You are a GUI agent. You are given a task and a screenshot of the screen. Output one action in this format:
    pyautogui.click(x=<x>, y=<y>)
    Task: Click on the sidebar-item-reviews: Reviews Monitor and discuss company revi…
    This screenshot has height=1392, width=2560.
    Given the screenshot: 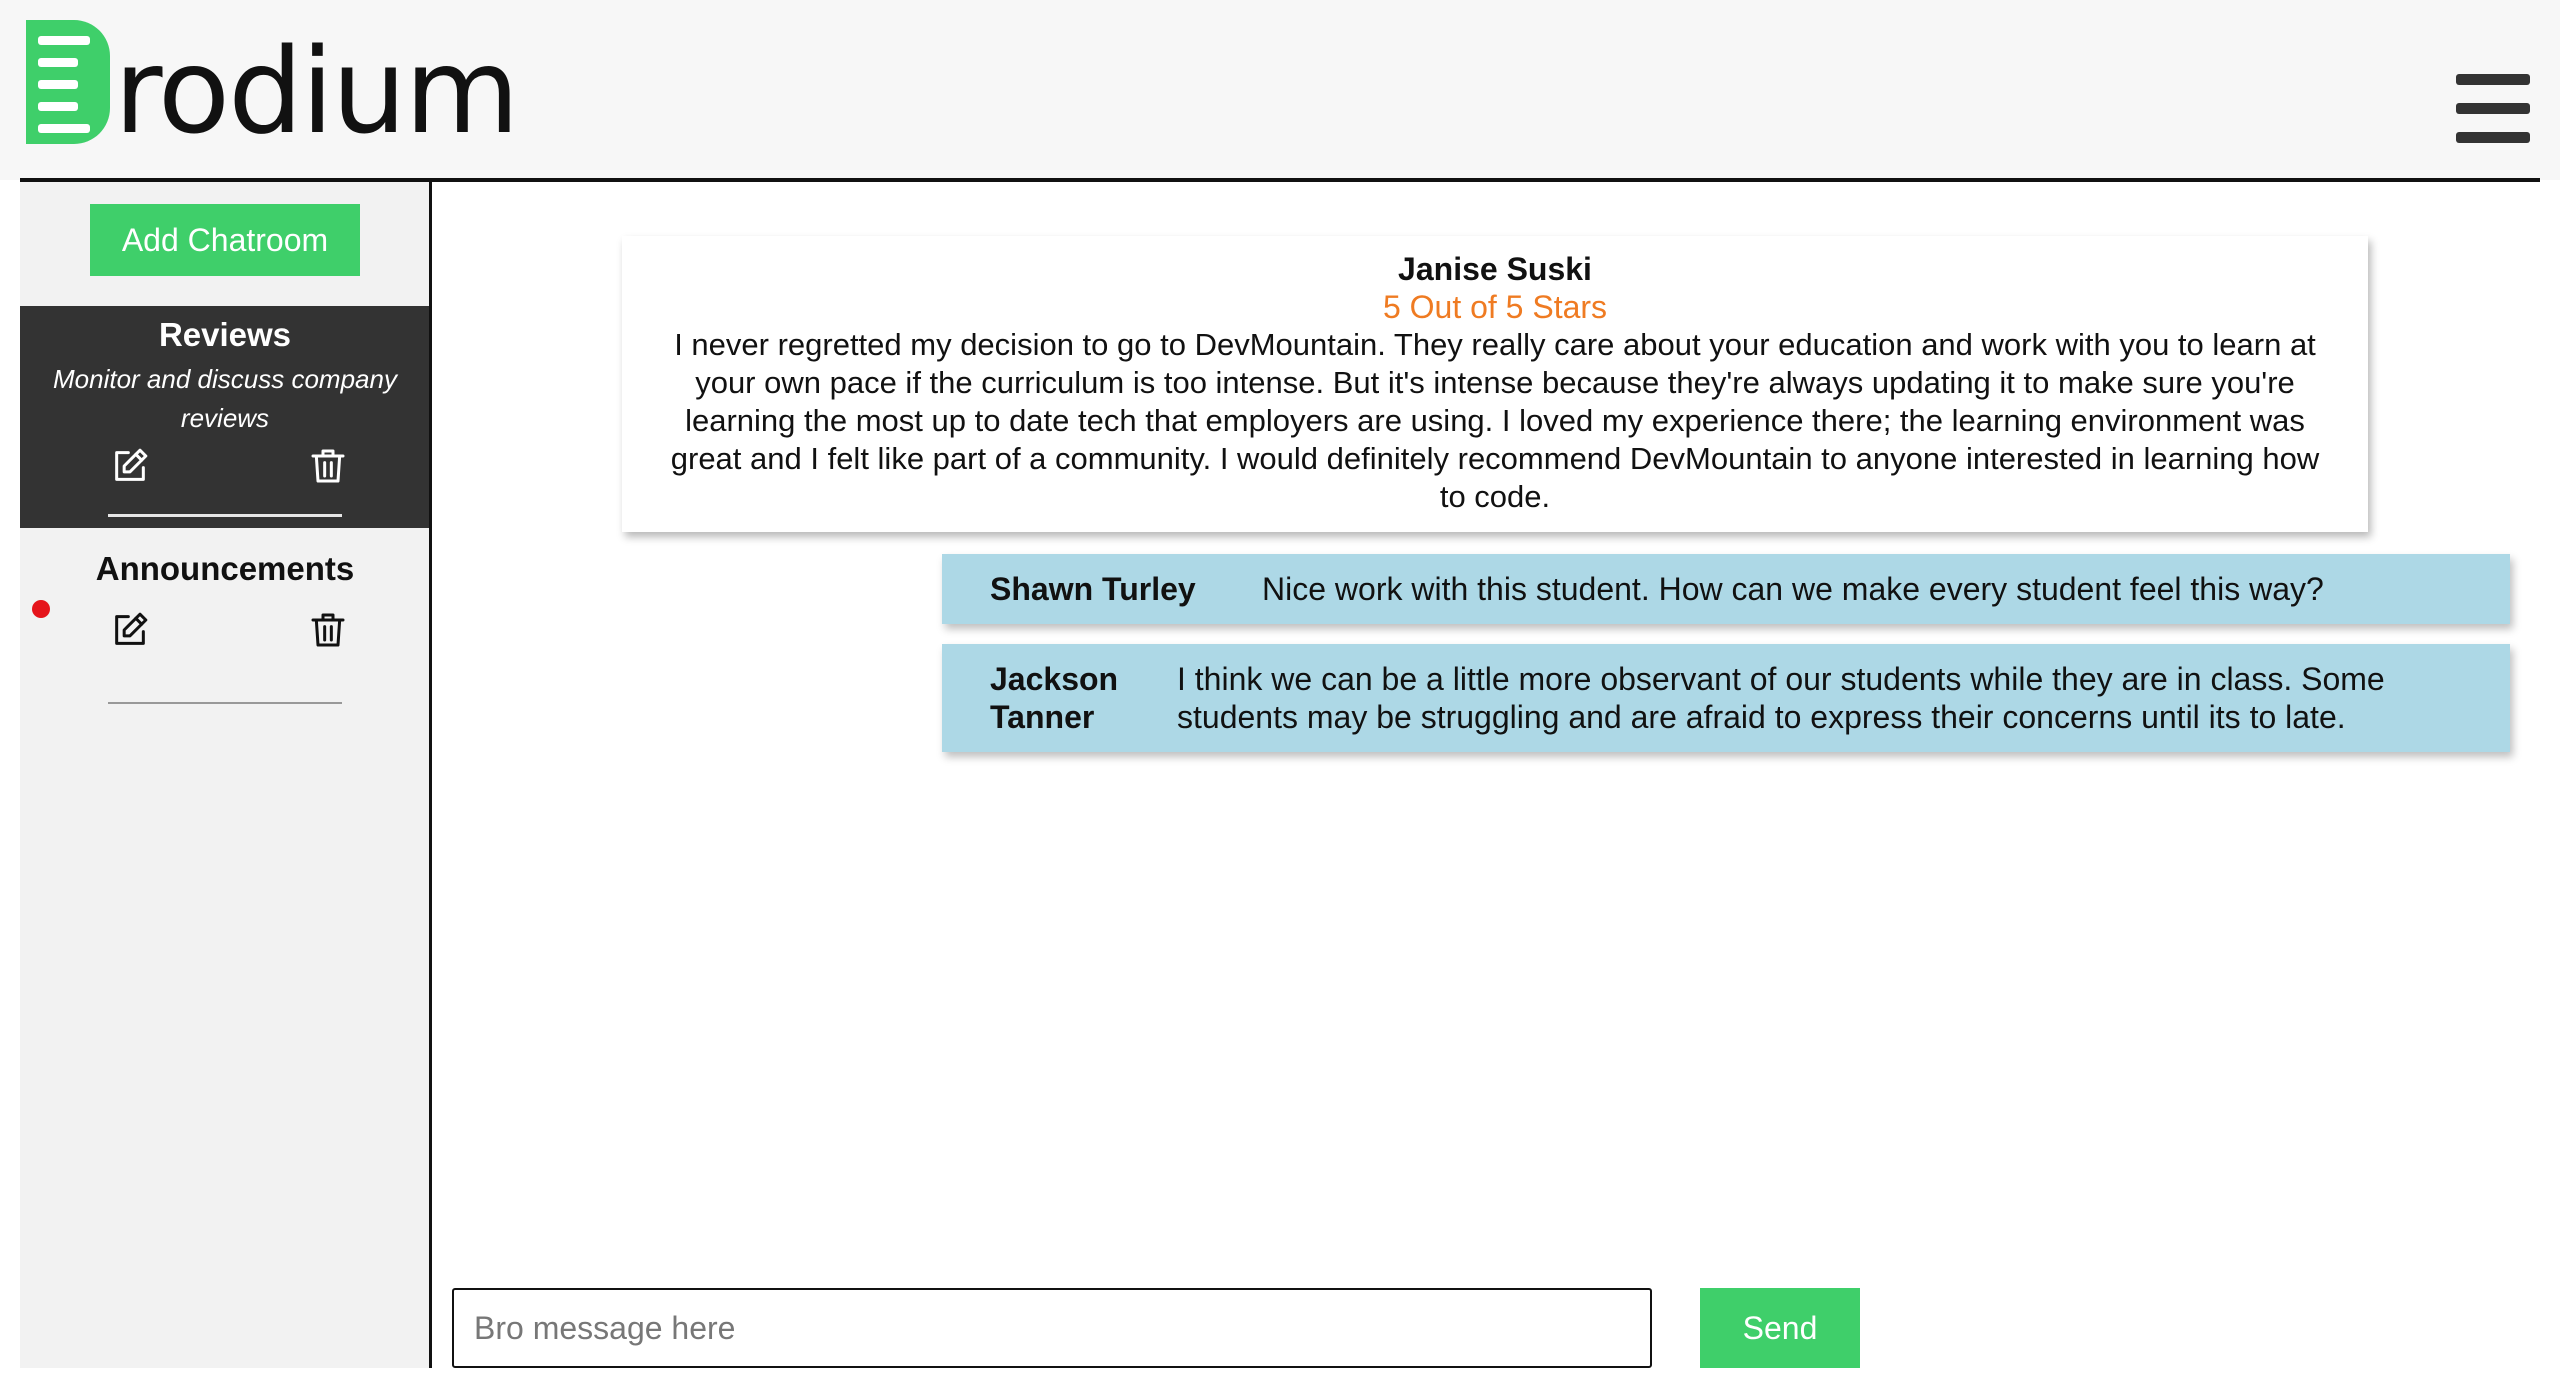 What is the action you would take?
    pyautogui.click(x=225, y=417)
    